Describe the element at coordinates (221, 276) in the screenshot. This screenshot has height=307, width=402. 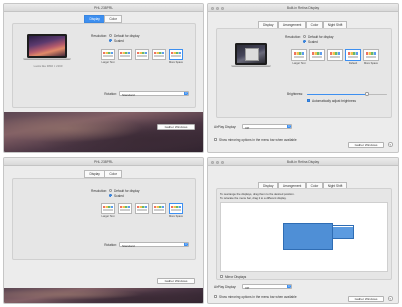
I see `mirror-displays-checkbox` at that location.